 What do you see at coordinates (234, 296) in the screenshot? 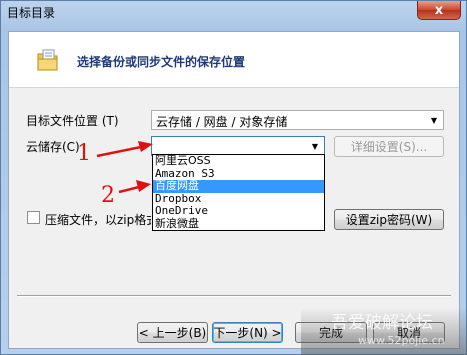
I see `separator-line` at bounding box center [234, 296].